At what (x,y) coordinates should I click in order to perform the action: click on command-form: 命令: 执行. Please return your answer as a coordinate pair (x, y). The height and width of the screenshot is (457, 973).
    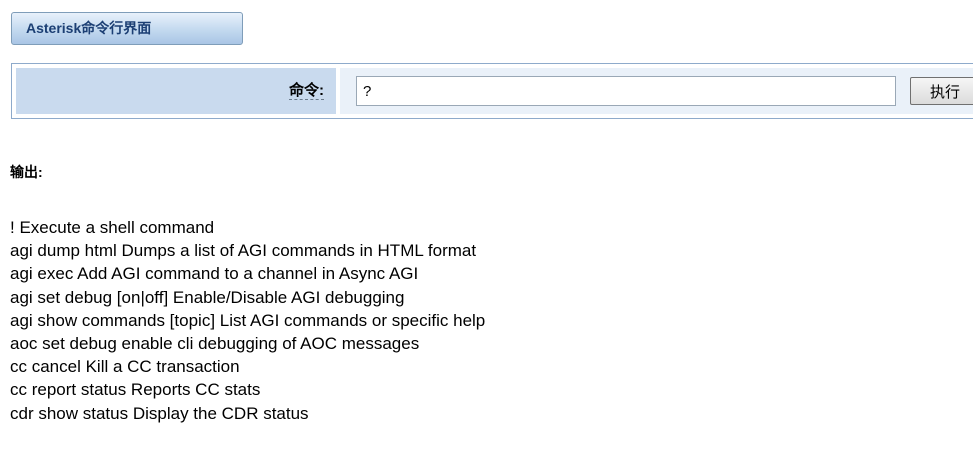
    Looking at the image, I should click on (492, 91).